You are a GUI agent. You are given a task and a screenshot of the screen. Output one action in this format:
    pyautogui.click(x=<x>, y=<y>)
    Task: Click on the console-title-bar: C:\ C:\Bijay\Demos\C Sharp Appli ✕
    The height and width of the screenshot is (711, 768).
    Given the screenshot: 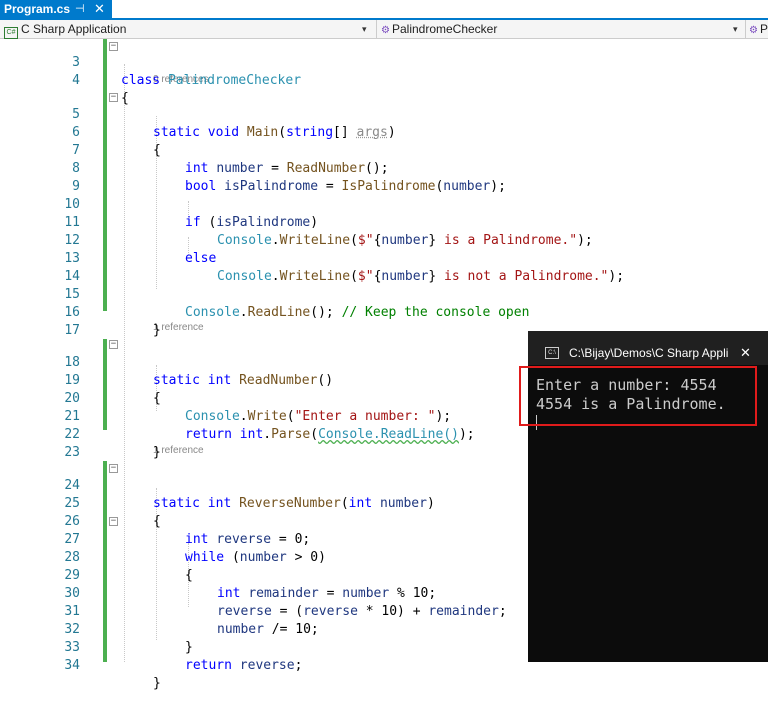 What is the action you would take?
    pyautogui.click(x=648, y=348)
    